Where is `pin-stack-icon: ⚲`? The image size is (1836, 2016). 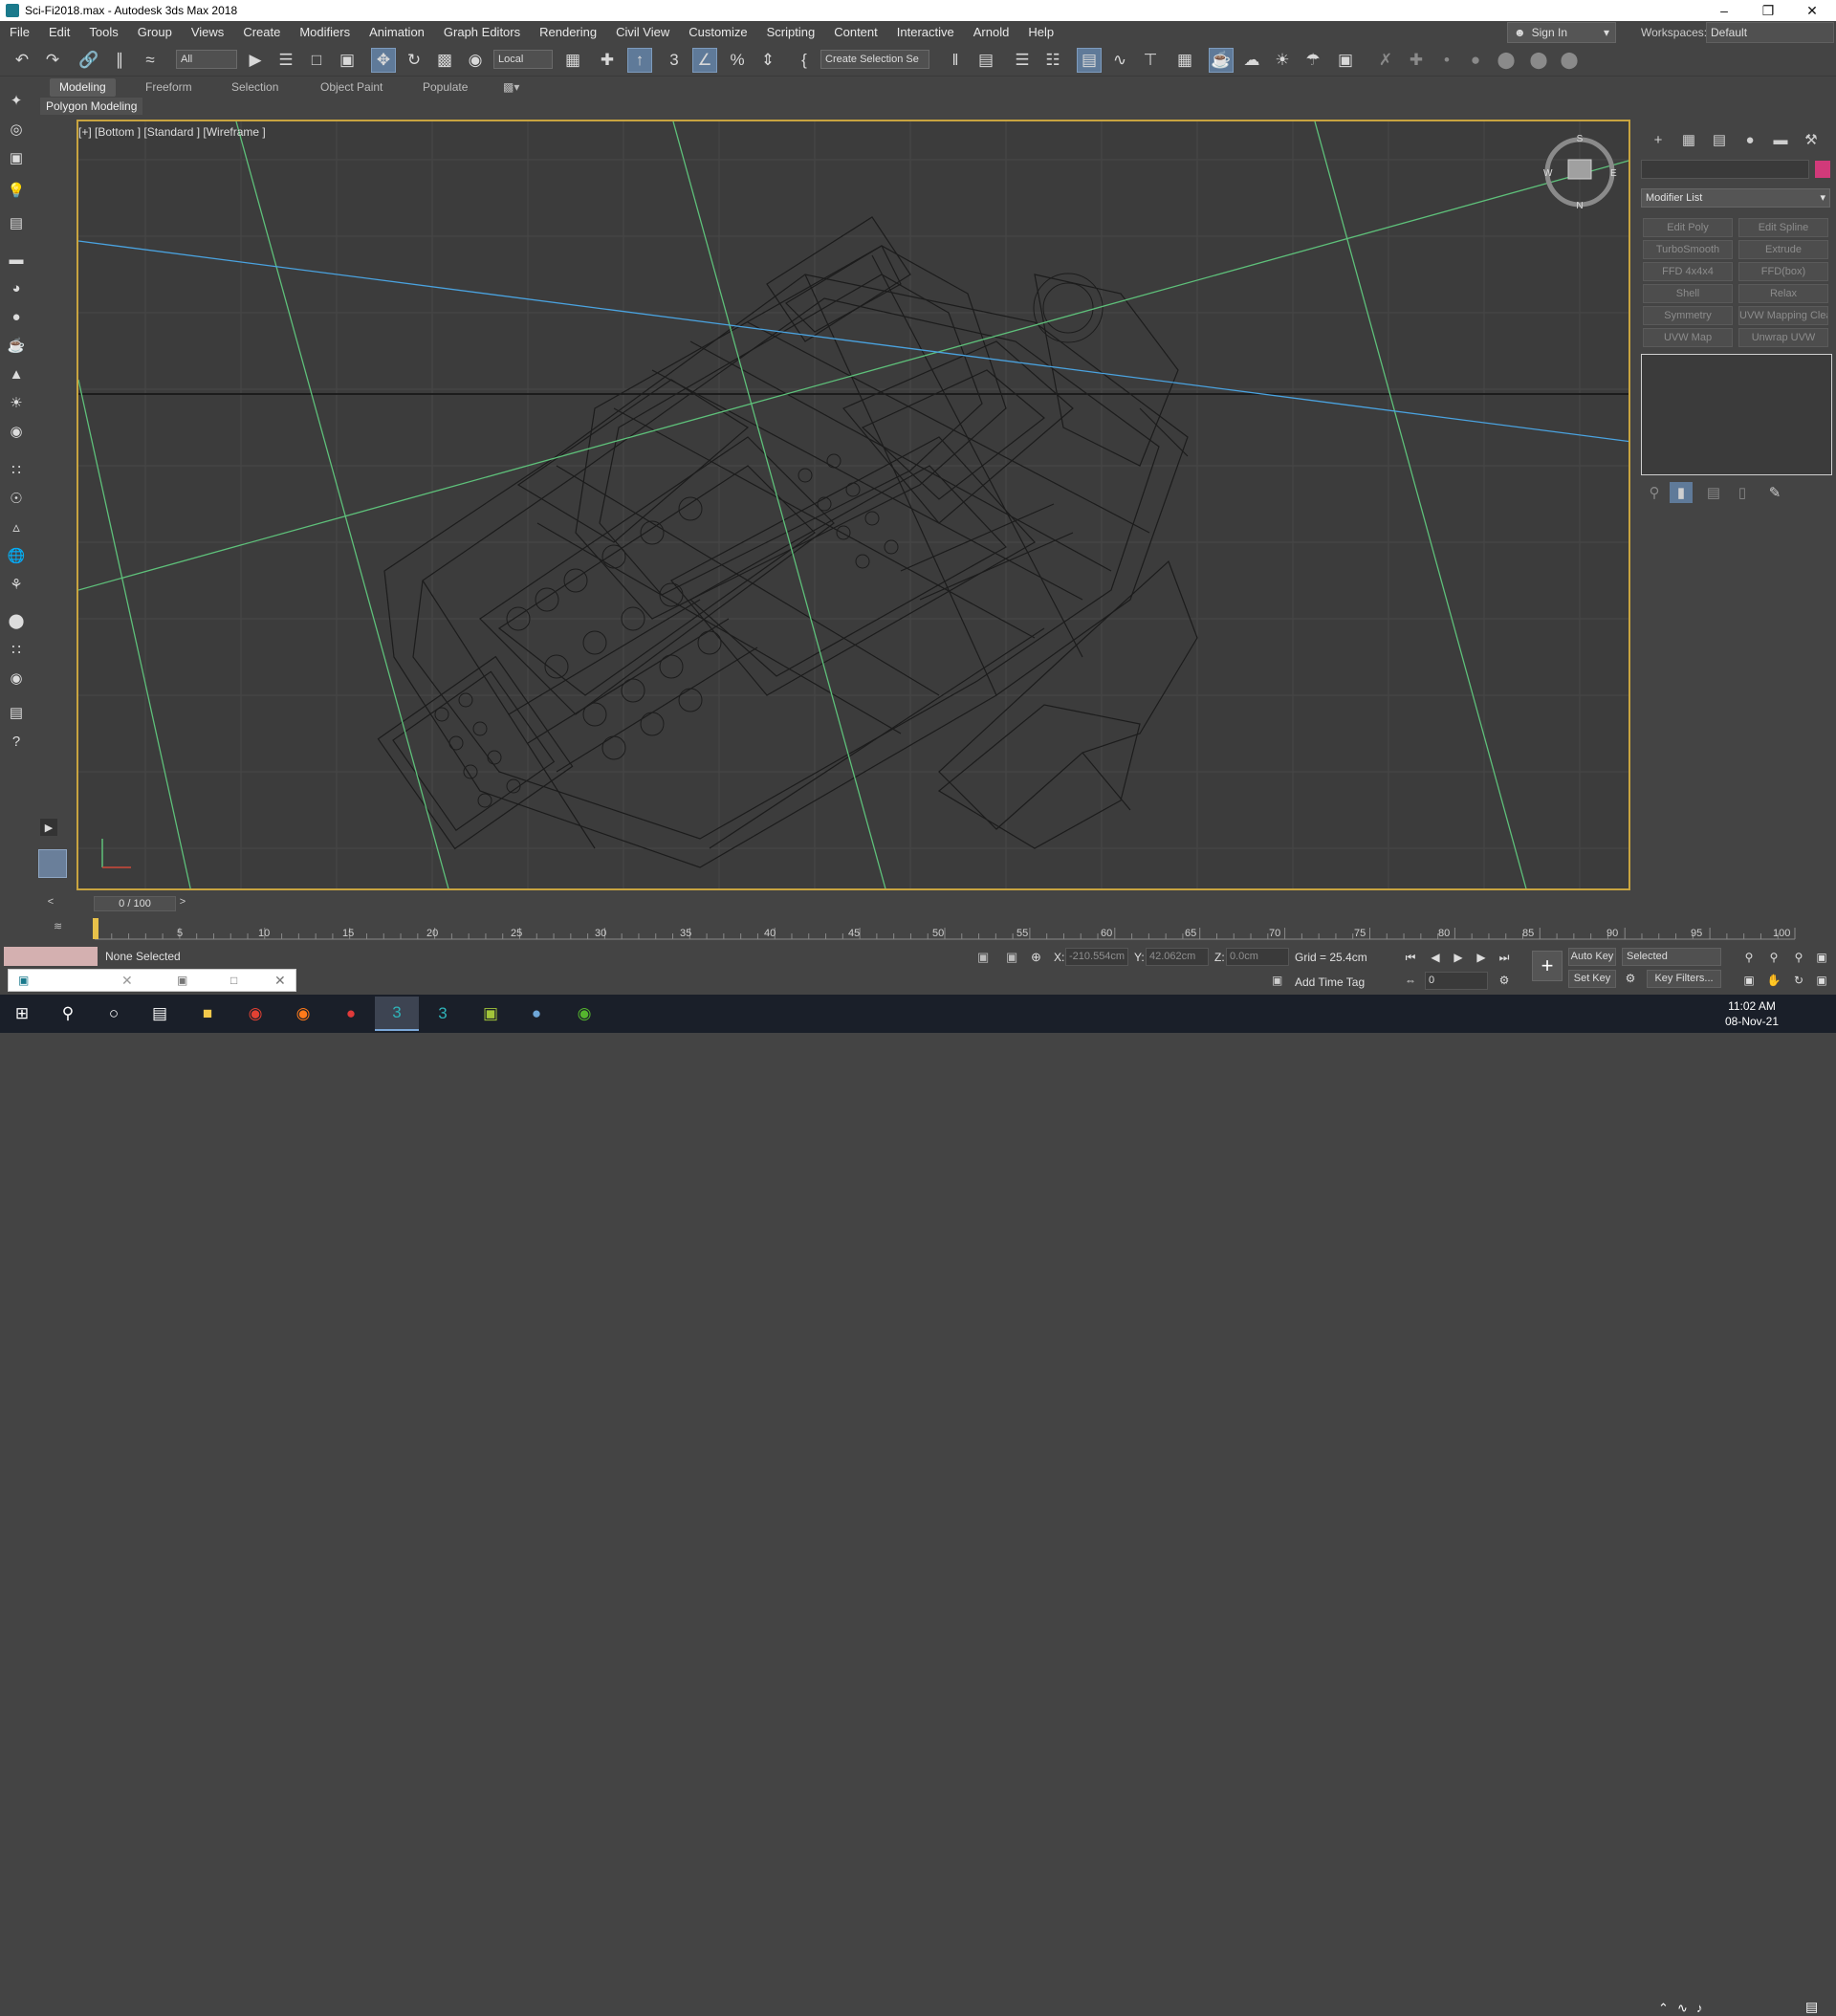
pin-stack-icon: ⚲ is located at coordinates (1655, 492).